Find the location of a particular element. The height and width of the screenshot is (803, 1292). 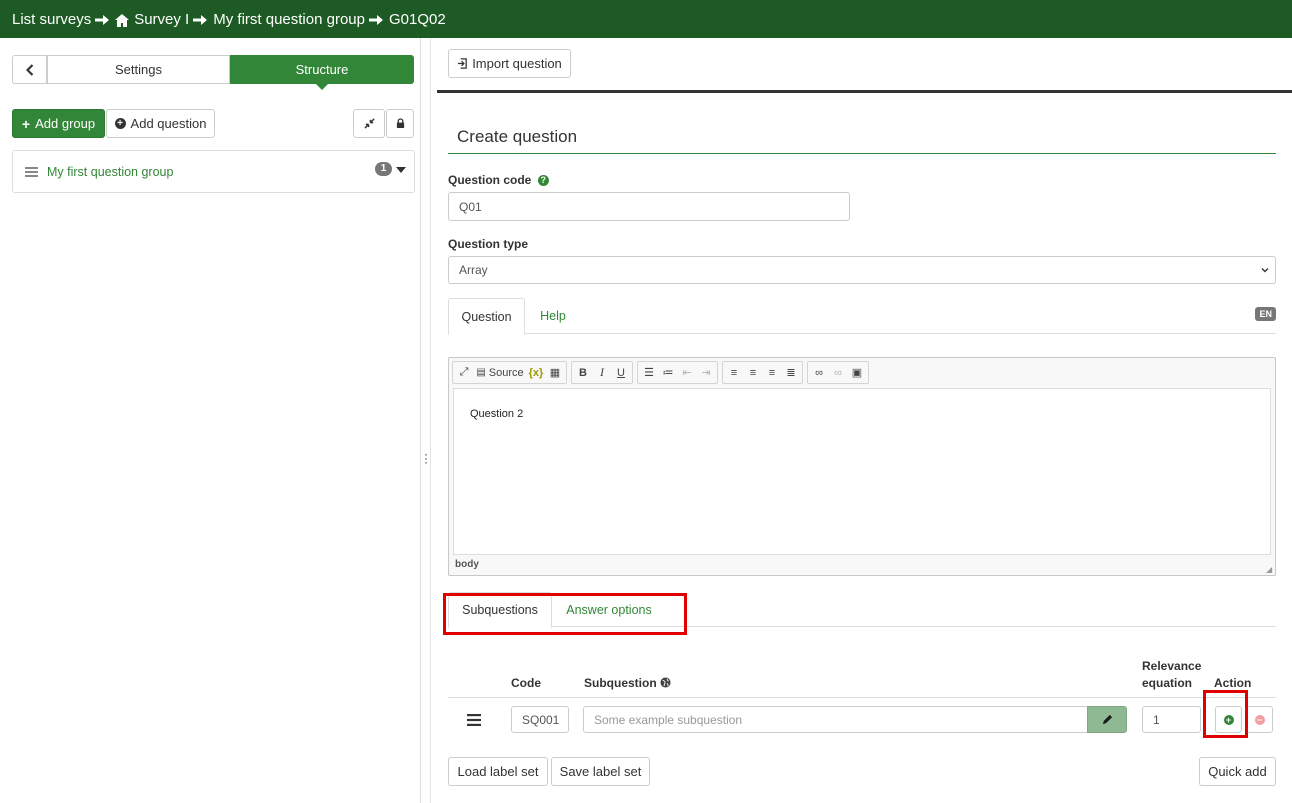

splitter-handle-icon: · · · is located at coordinates (426, 458).